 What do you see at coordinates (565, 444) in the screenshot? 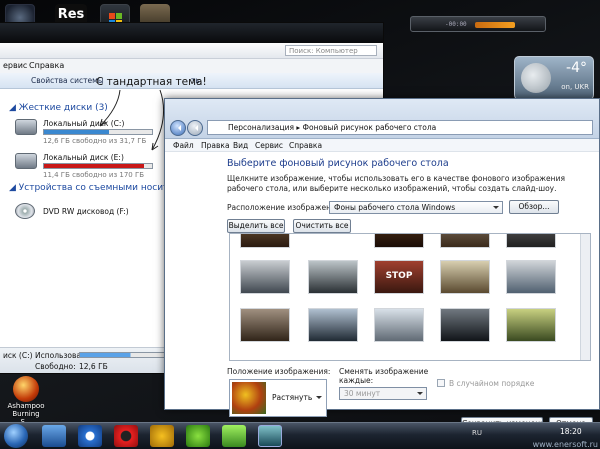
I see `watermark: www.enersoft.ru` at bounding box center [565, 444].